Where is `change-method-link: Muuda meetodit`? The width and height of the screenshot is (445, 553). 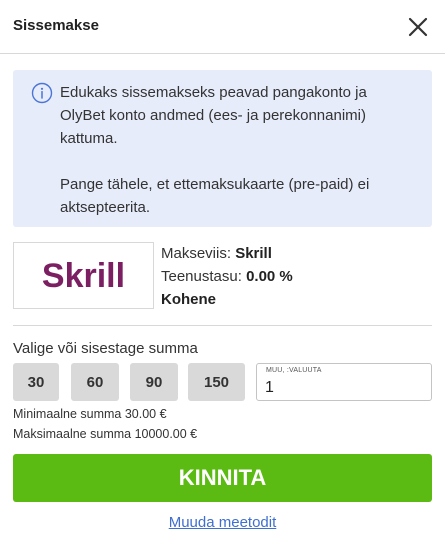
change-method-link: Muuda meetodit is located at coordinates (222, 522).